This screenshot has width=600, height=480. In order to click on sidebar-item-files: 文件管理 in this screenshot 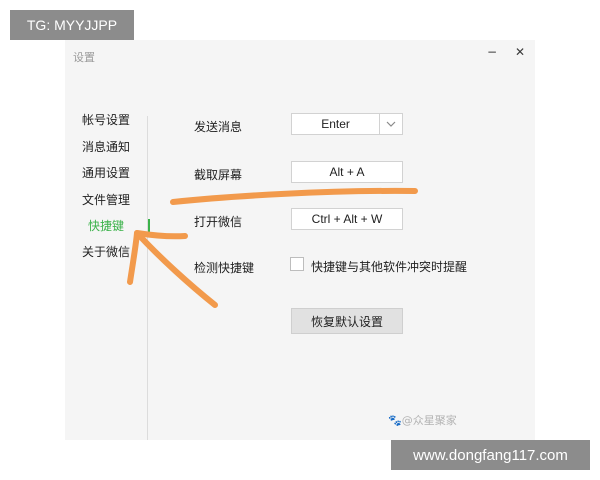, I will do `click(106, 199)`.